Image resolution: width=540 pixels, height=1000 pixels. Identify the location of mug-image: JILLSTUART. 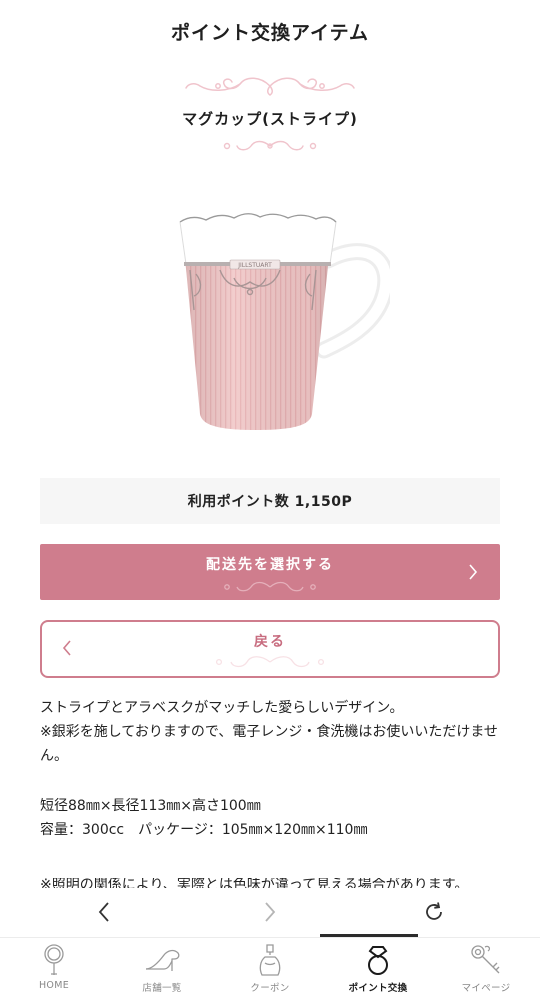
(277, 320).